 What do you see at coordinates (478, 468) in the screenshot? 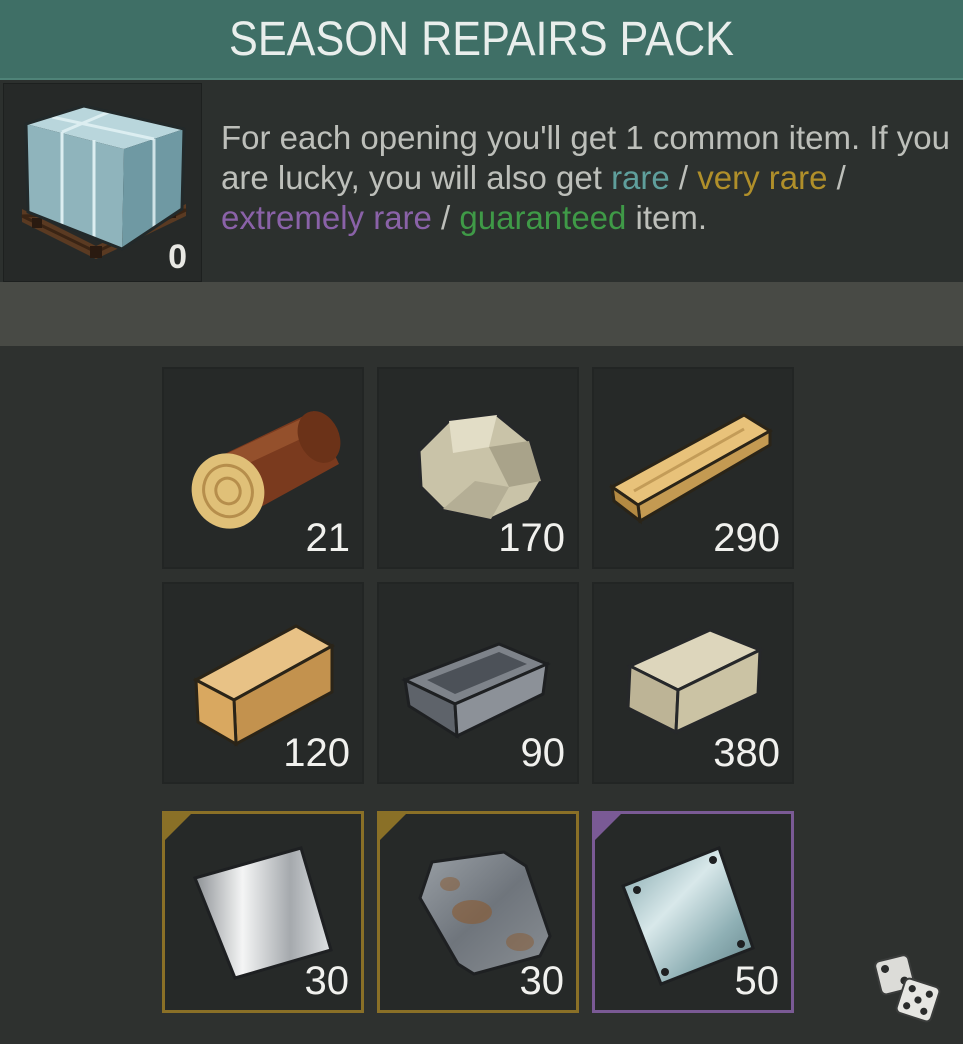
I see `item-slot-stone: 170` at bounding box center [478, 468].